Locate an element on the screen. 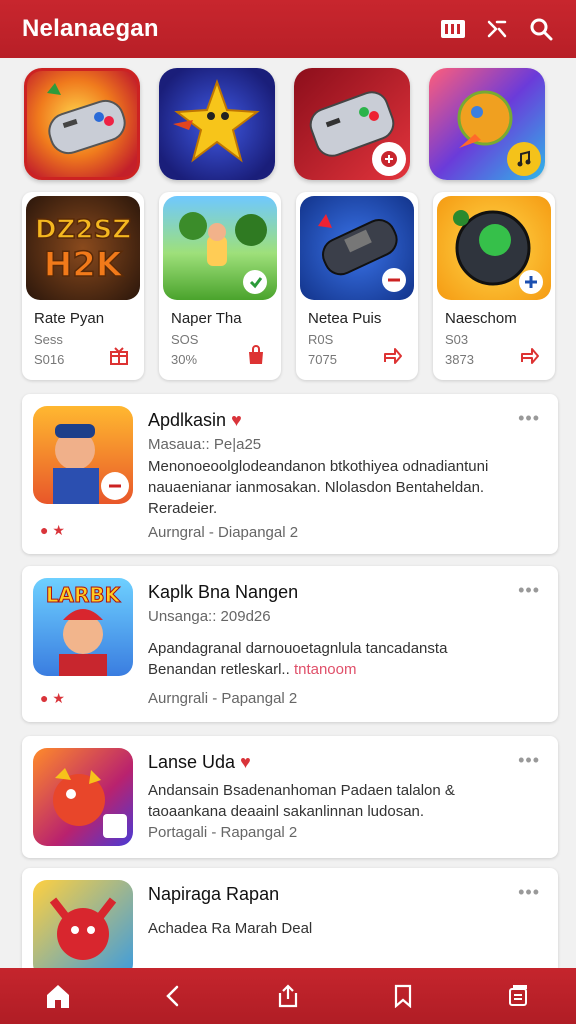 This screenshot has width=576, height=1024. app-thumb-gamepad-dark is located at coordinates (494, 248).